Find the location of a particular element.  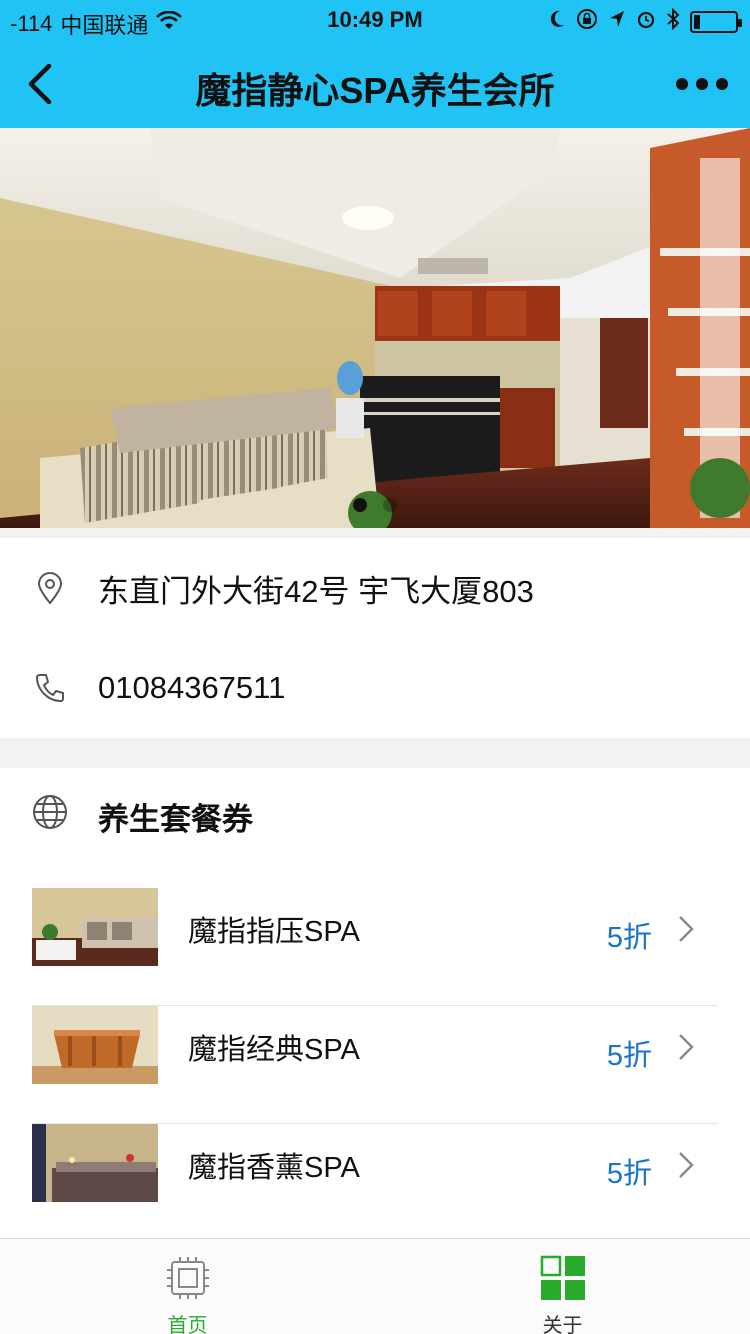

coupon-name: 魔指指压SPA is located at coordinates (274, 932).